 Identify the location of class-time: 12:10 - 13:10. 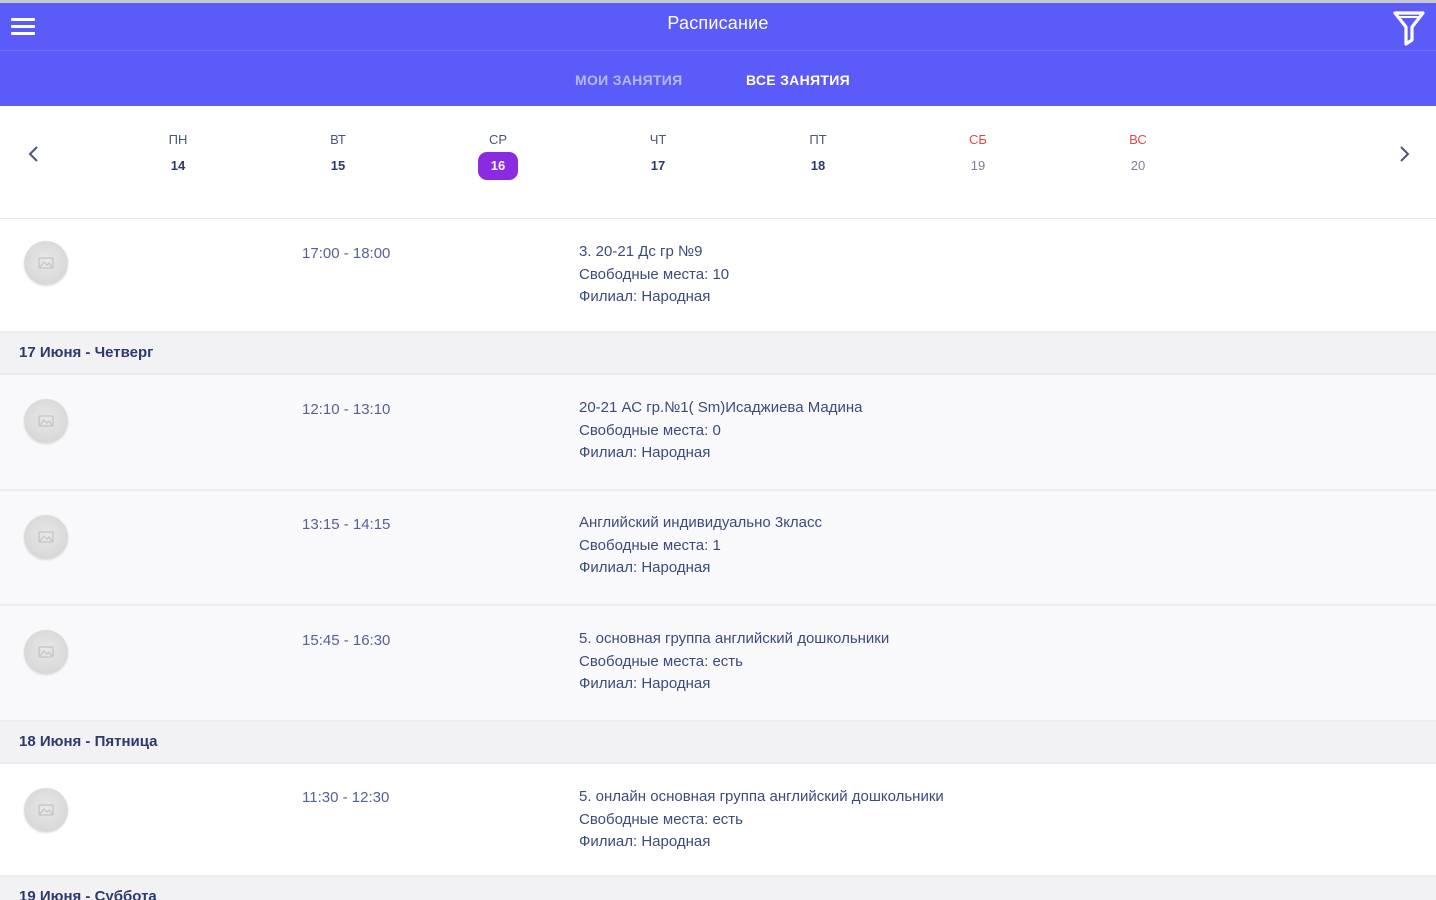
(346, 409).